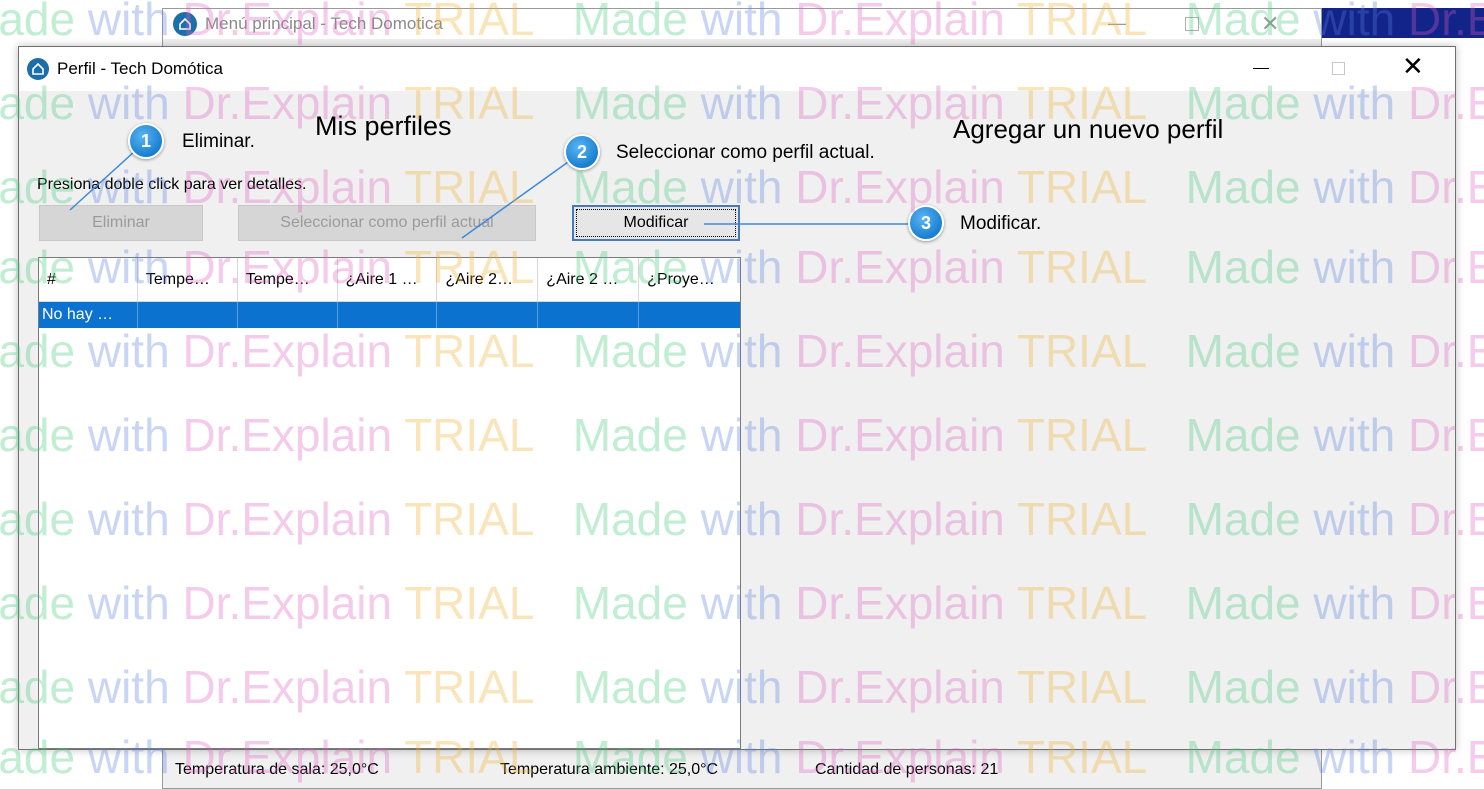 Image resolution: width=1484 pixels, height=789 pixels. I want to click on close-button: ✕, so click(1413, 66).